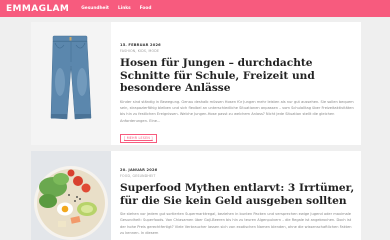 The image size is (390, 240). I want to click on post-thumbnail-superfood-bowl, so click(71, 195).